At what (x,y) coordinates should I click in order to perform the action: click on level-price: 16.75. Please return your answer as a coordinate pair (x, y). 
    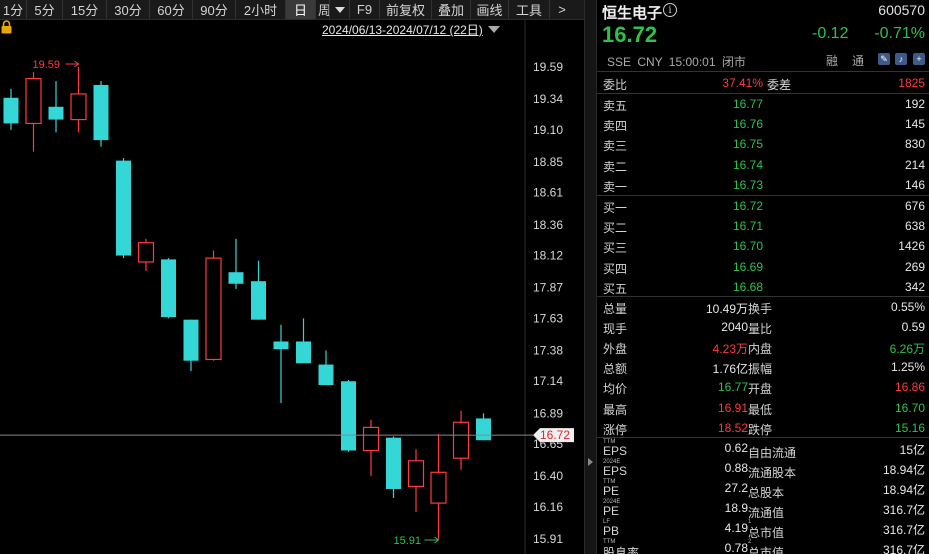
    Looking at the image, I should click on (747, 144).